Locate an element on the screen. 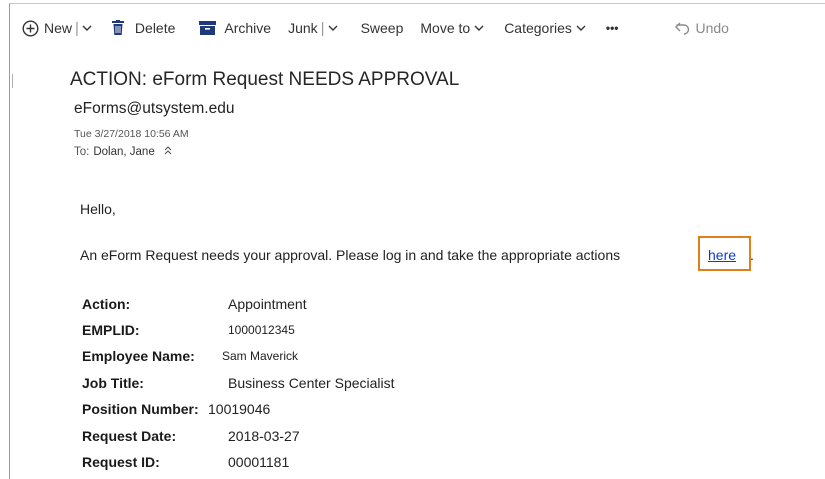  trash-icon is located at coordinates (118, 28).